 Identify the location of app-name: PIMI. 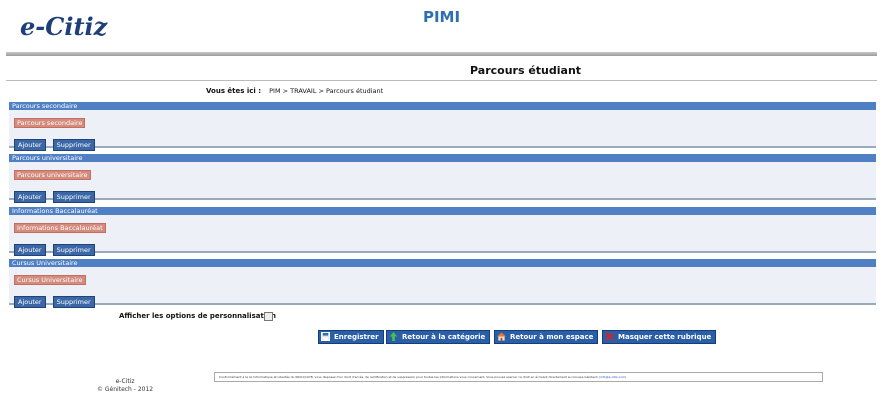
(441, 17).